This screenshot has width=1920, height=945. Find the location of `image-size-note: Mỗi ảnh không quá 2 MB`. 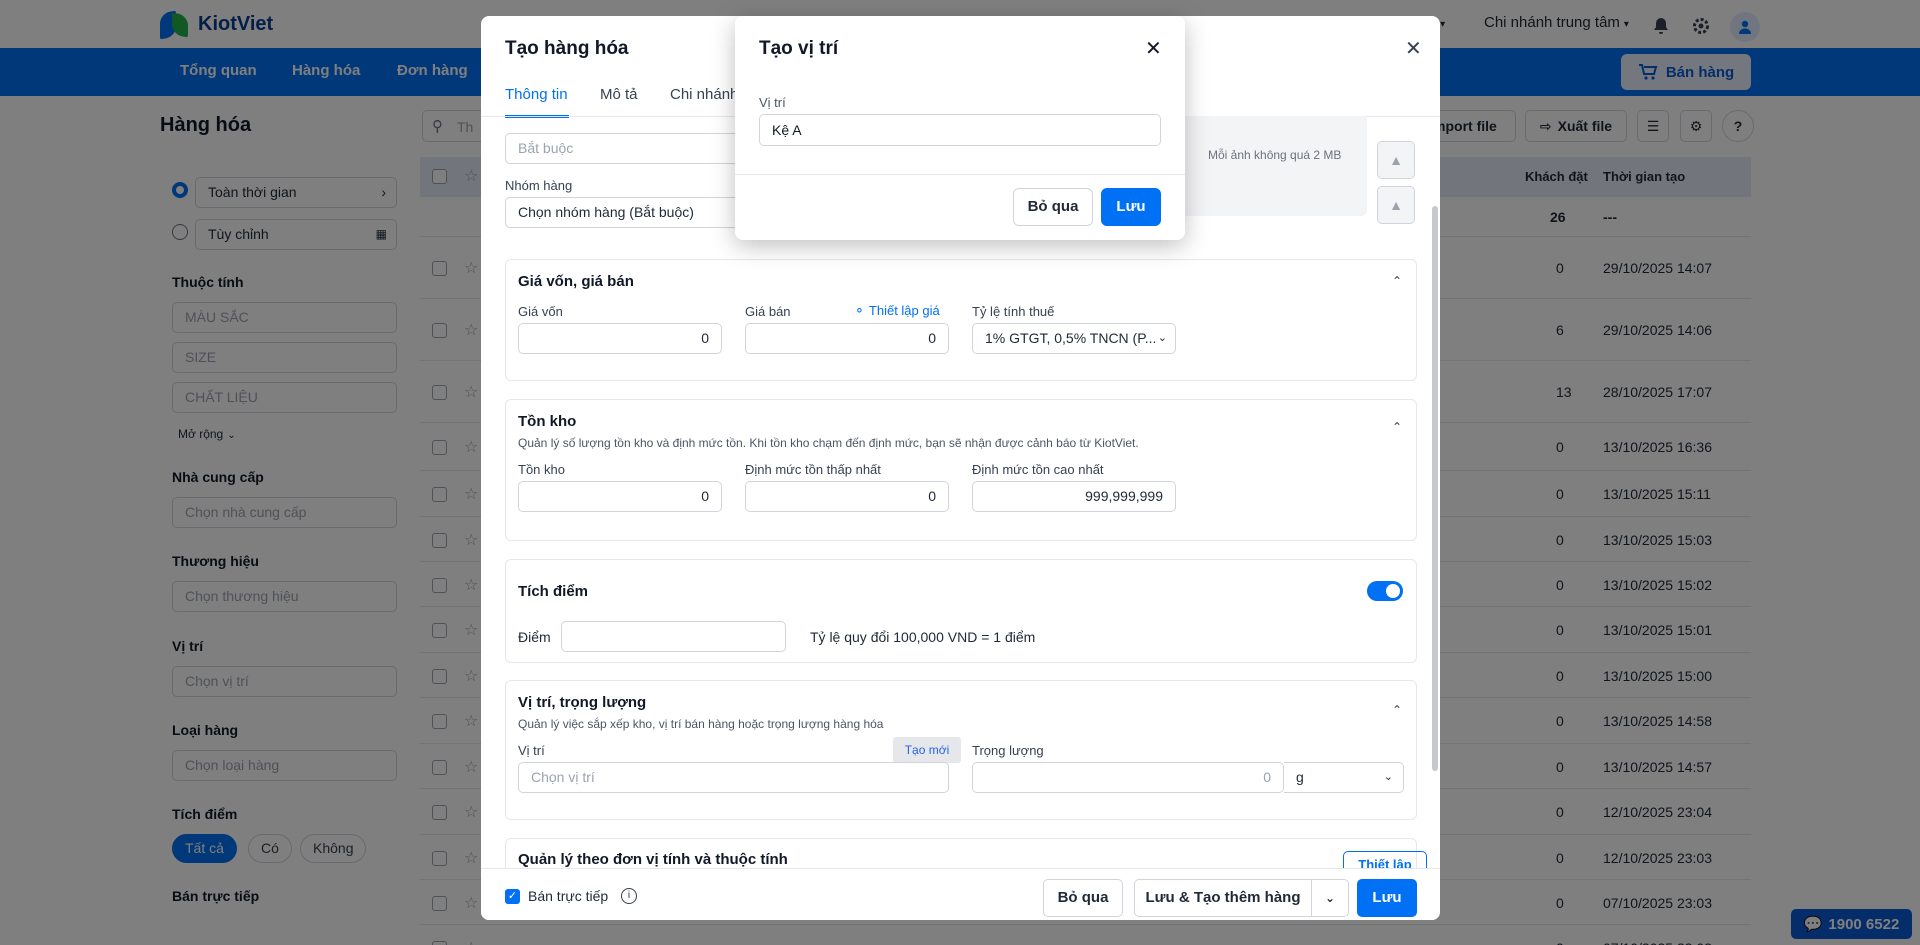

image-size-note: Mỗi ảnh không quá 2 MB is located at coordinates (1275, 155).